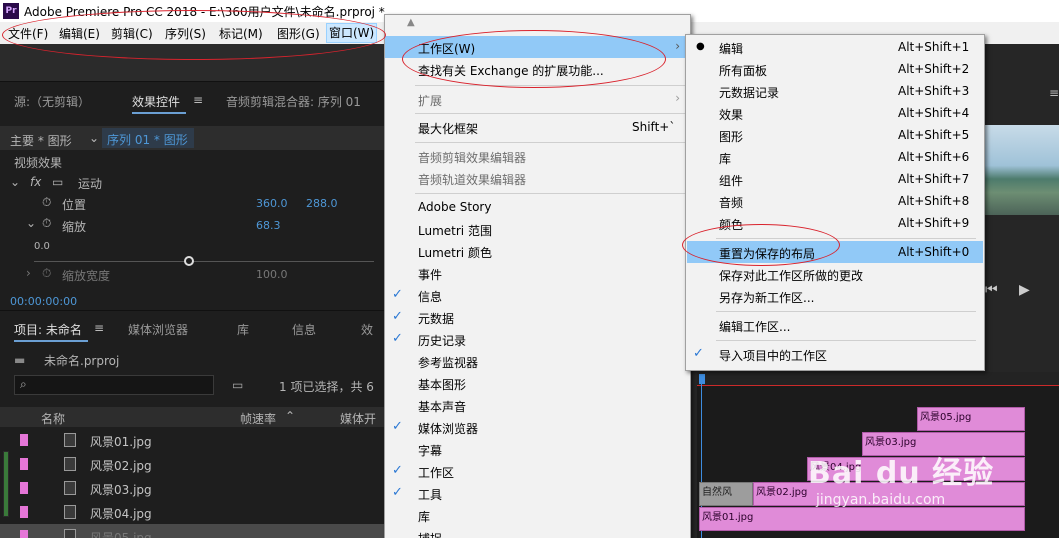 The image size is (1059, 538). What do you see at coordinates (991, 290) in the screenshot?
I see `step-back-icon: ⏮` at bounding box center [991, 290].